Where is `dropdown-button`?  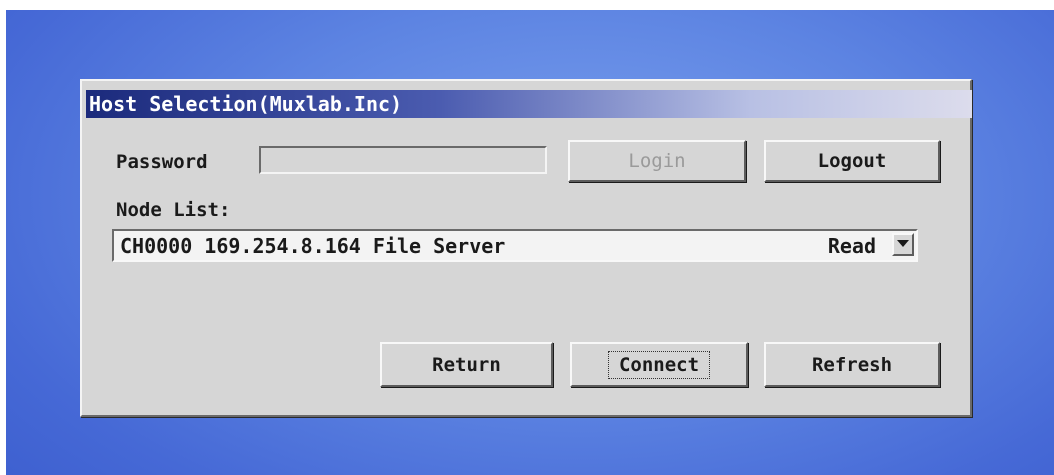 dropdown-button is located at coordinates (903, 244).